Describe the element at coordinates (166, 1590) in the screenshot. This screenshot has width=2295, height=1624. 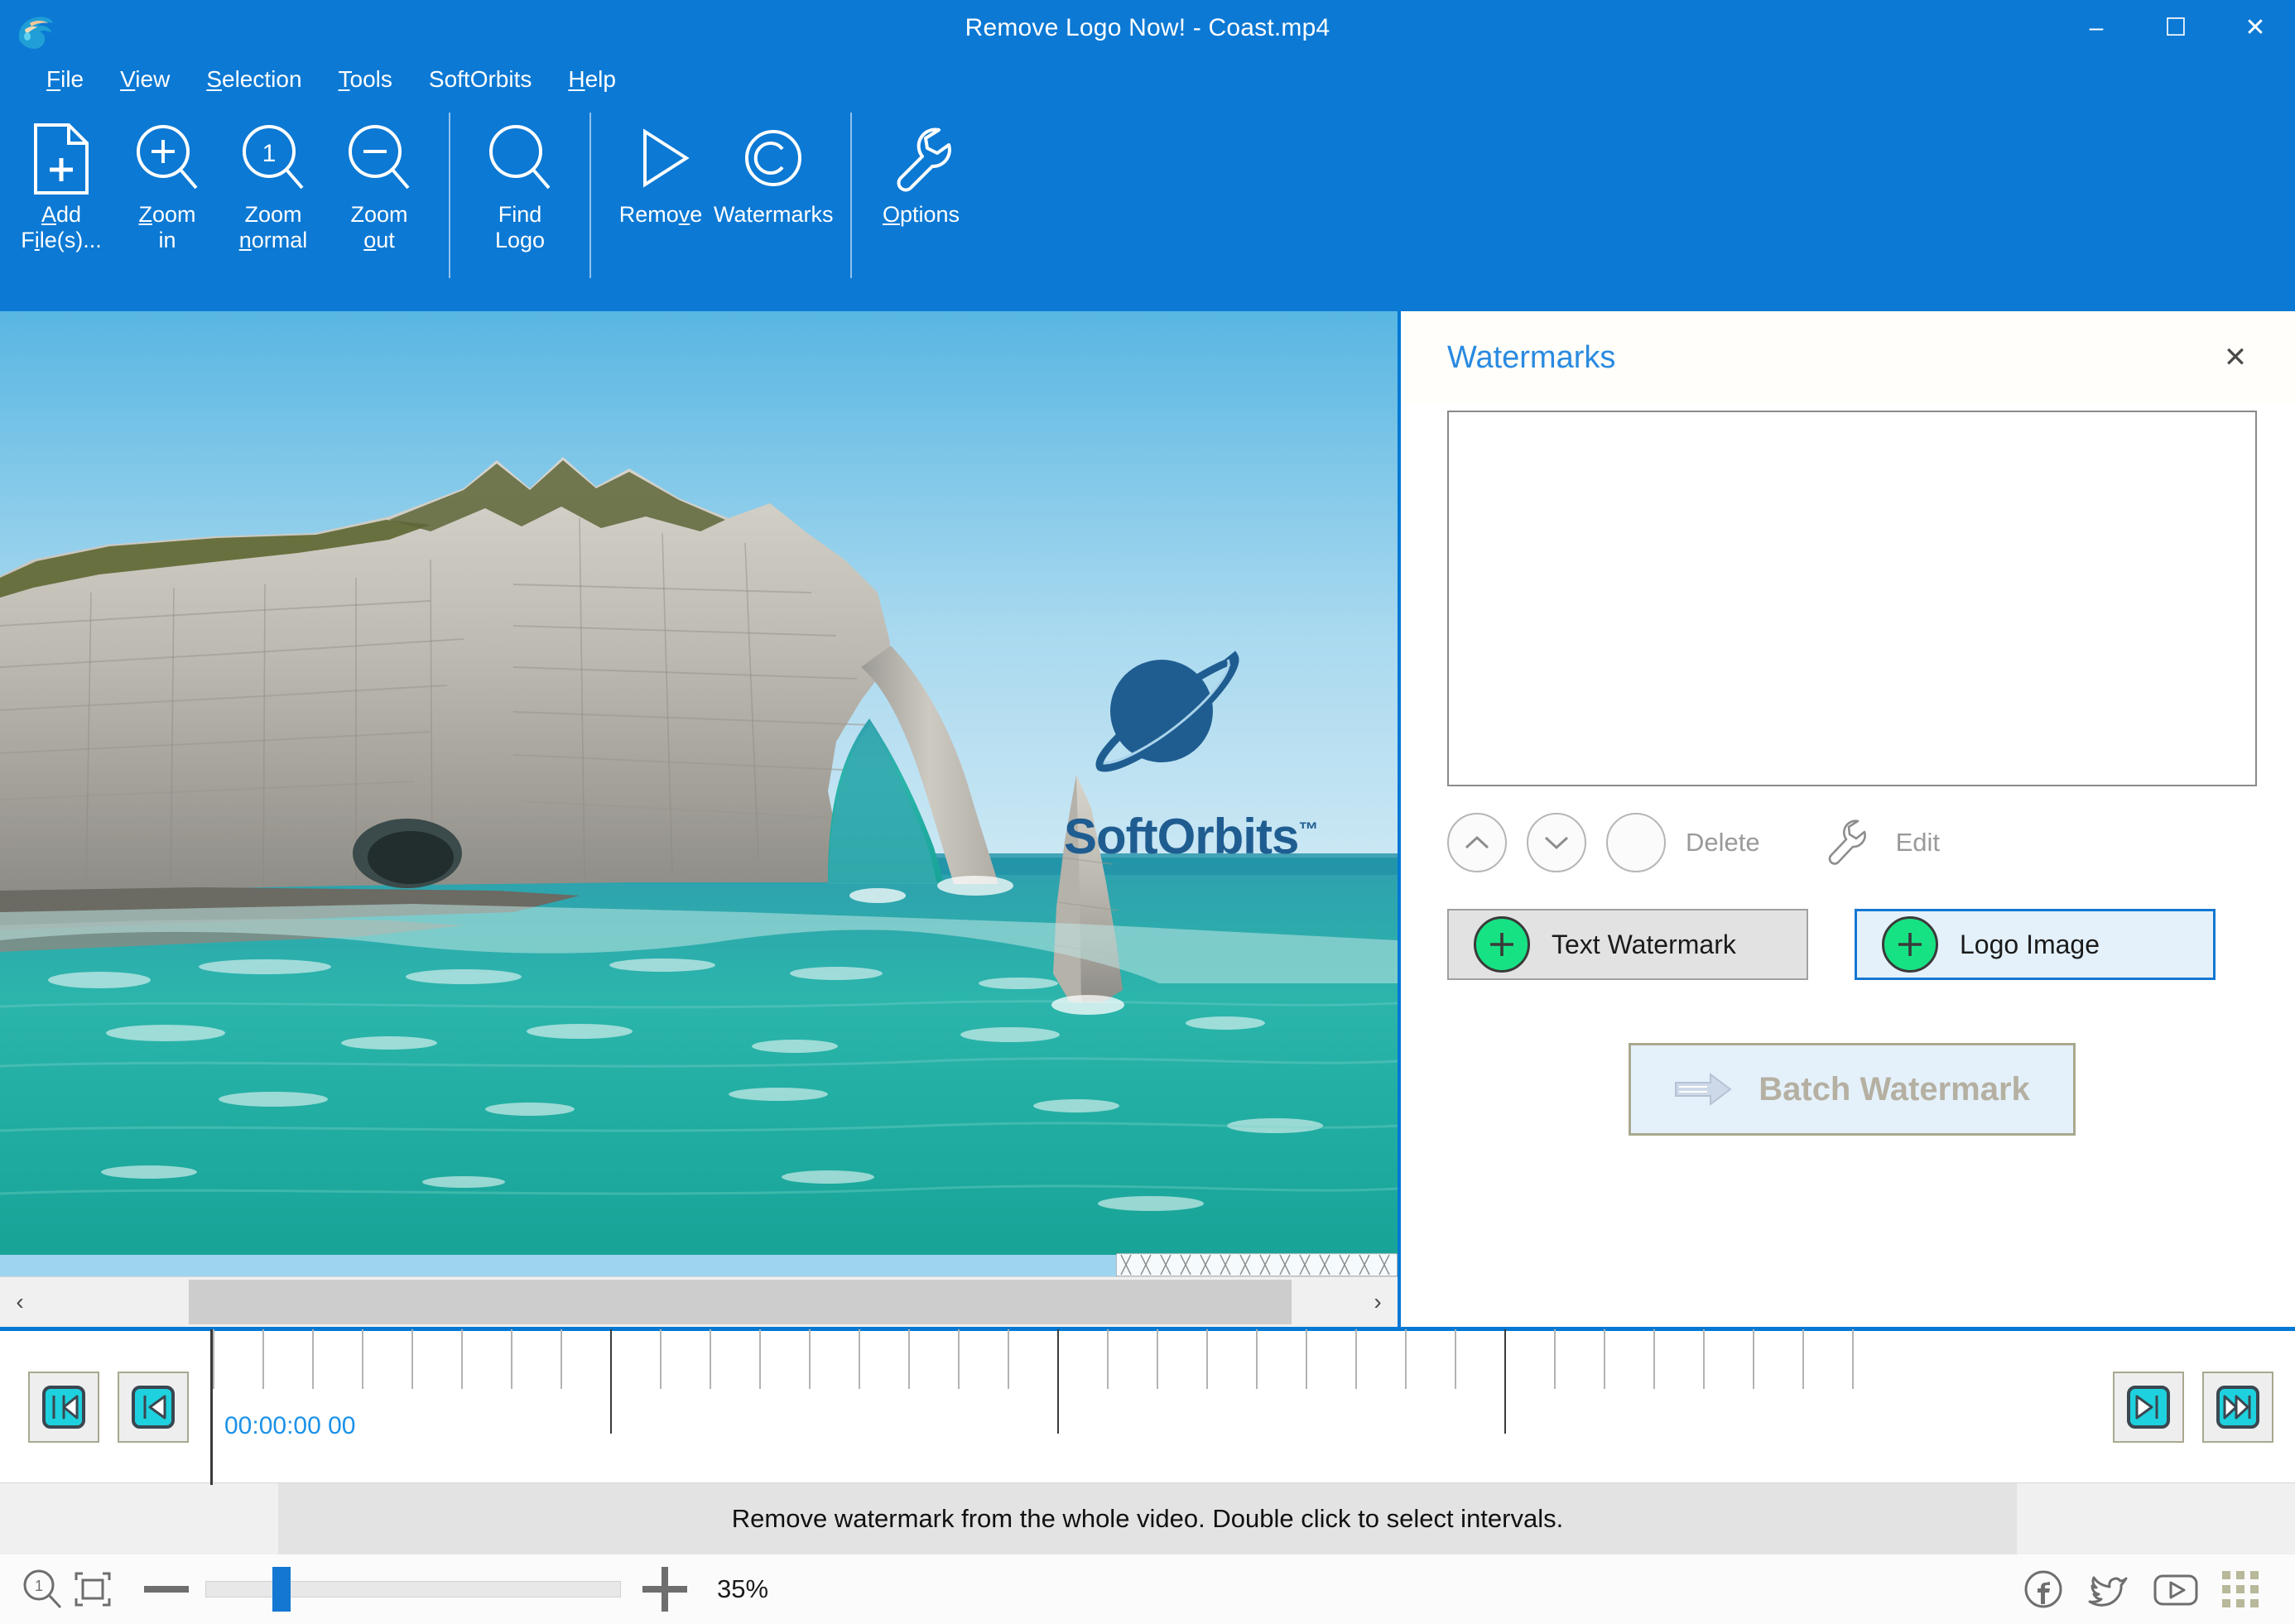
I see `zoom-out-button` at that location.